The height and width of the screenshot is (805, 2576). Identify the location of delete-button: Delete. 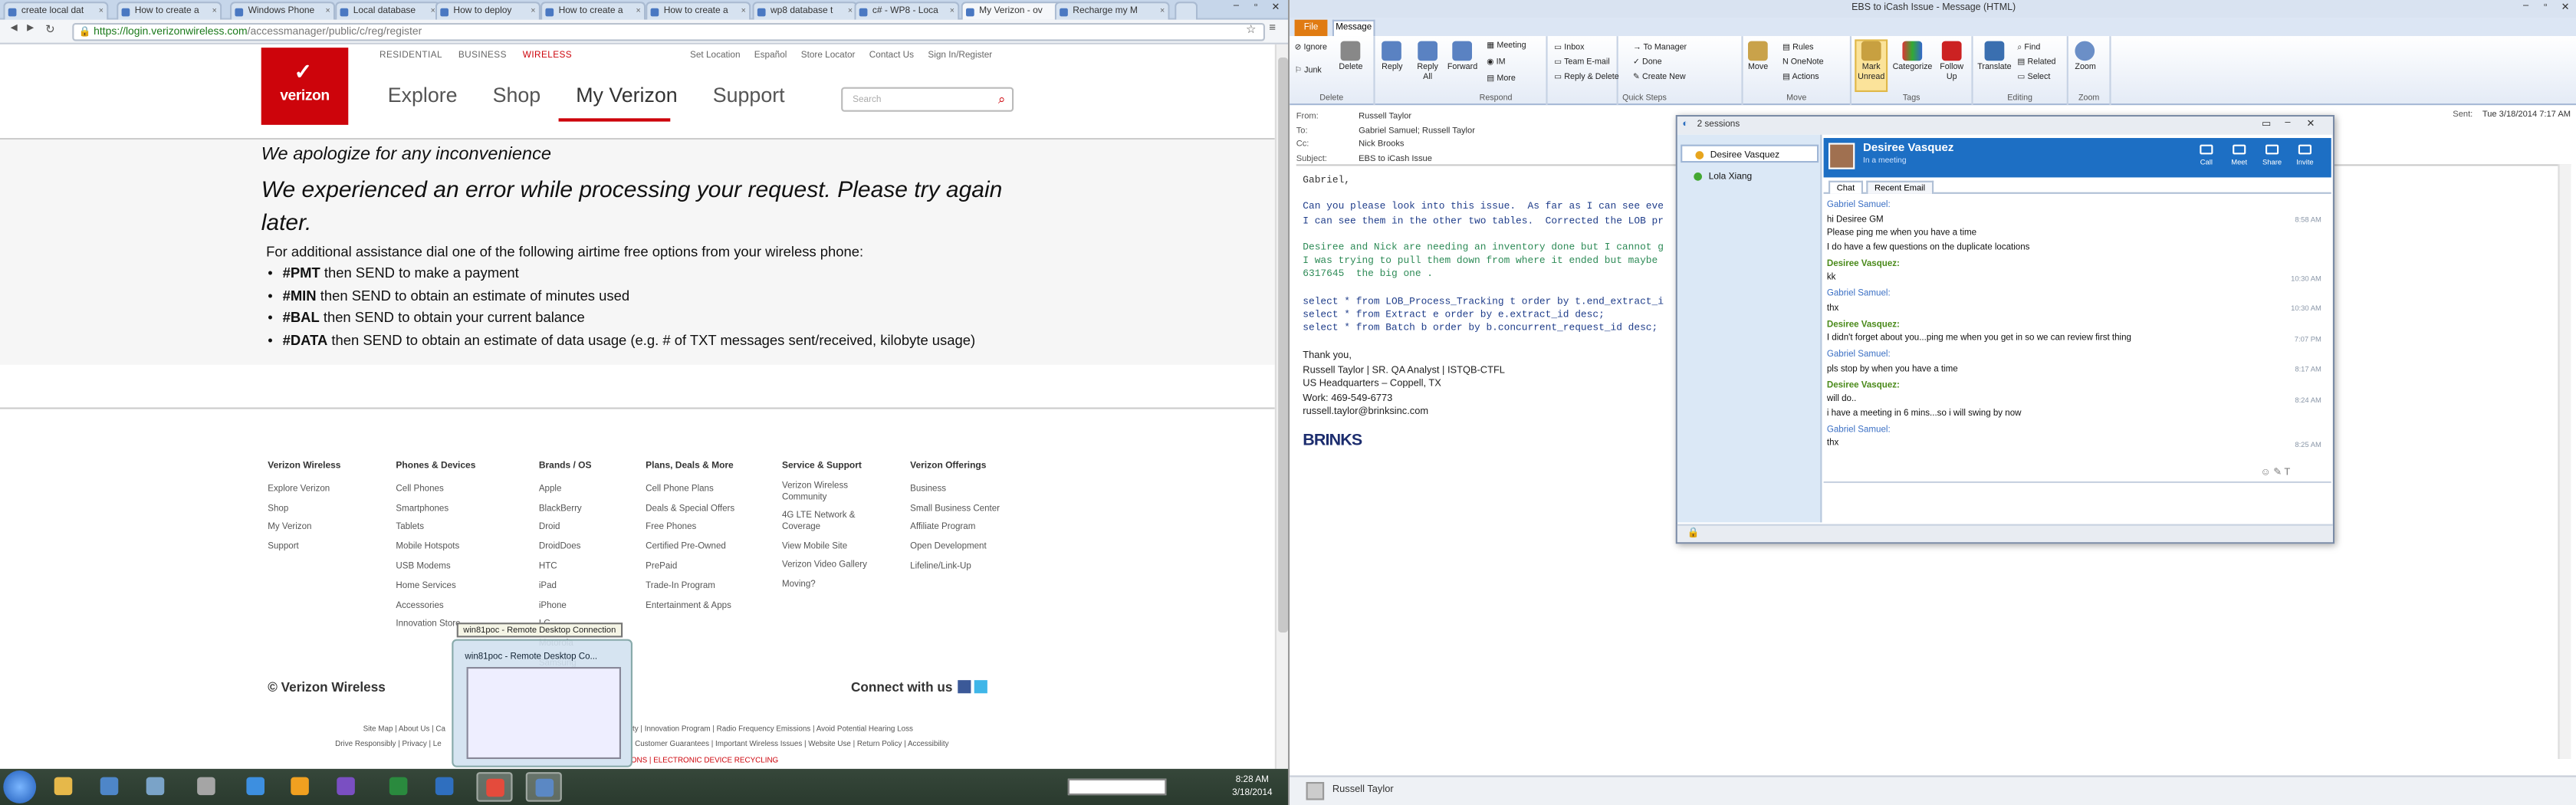
(1350, 57).